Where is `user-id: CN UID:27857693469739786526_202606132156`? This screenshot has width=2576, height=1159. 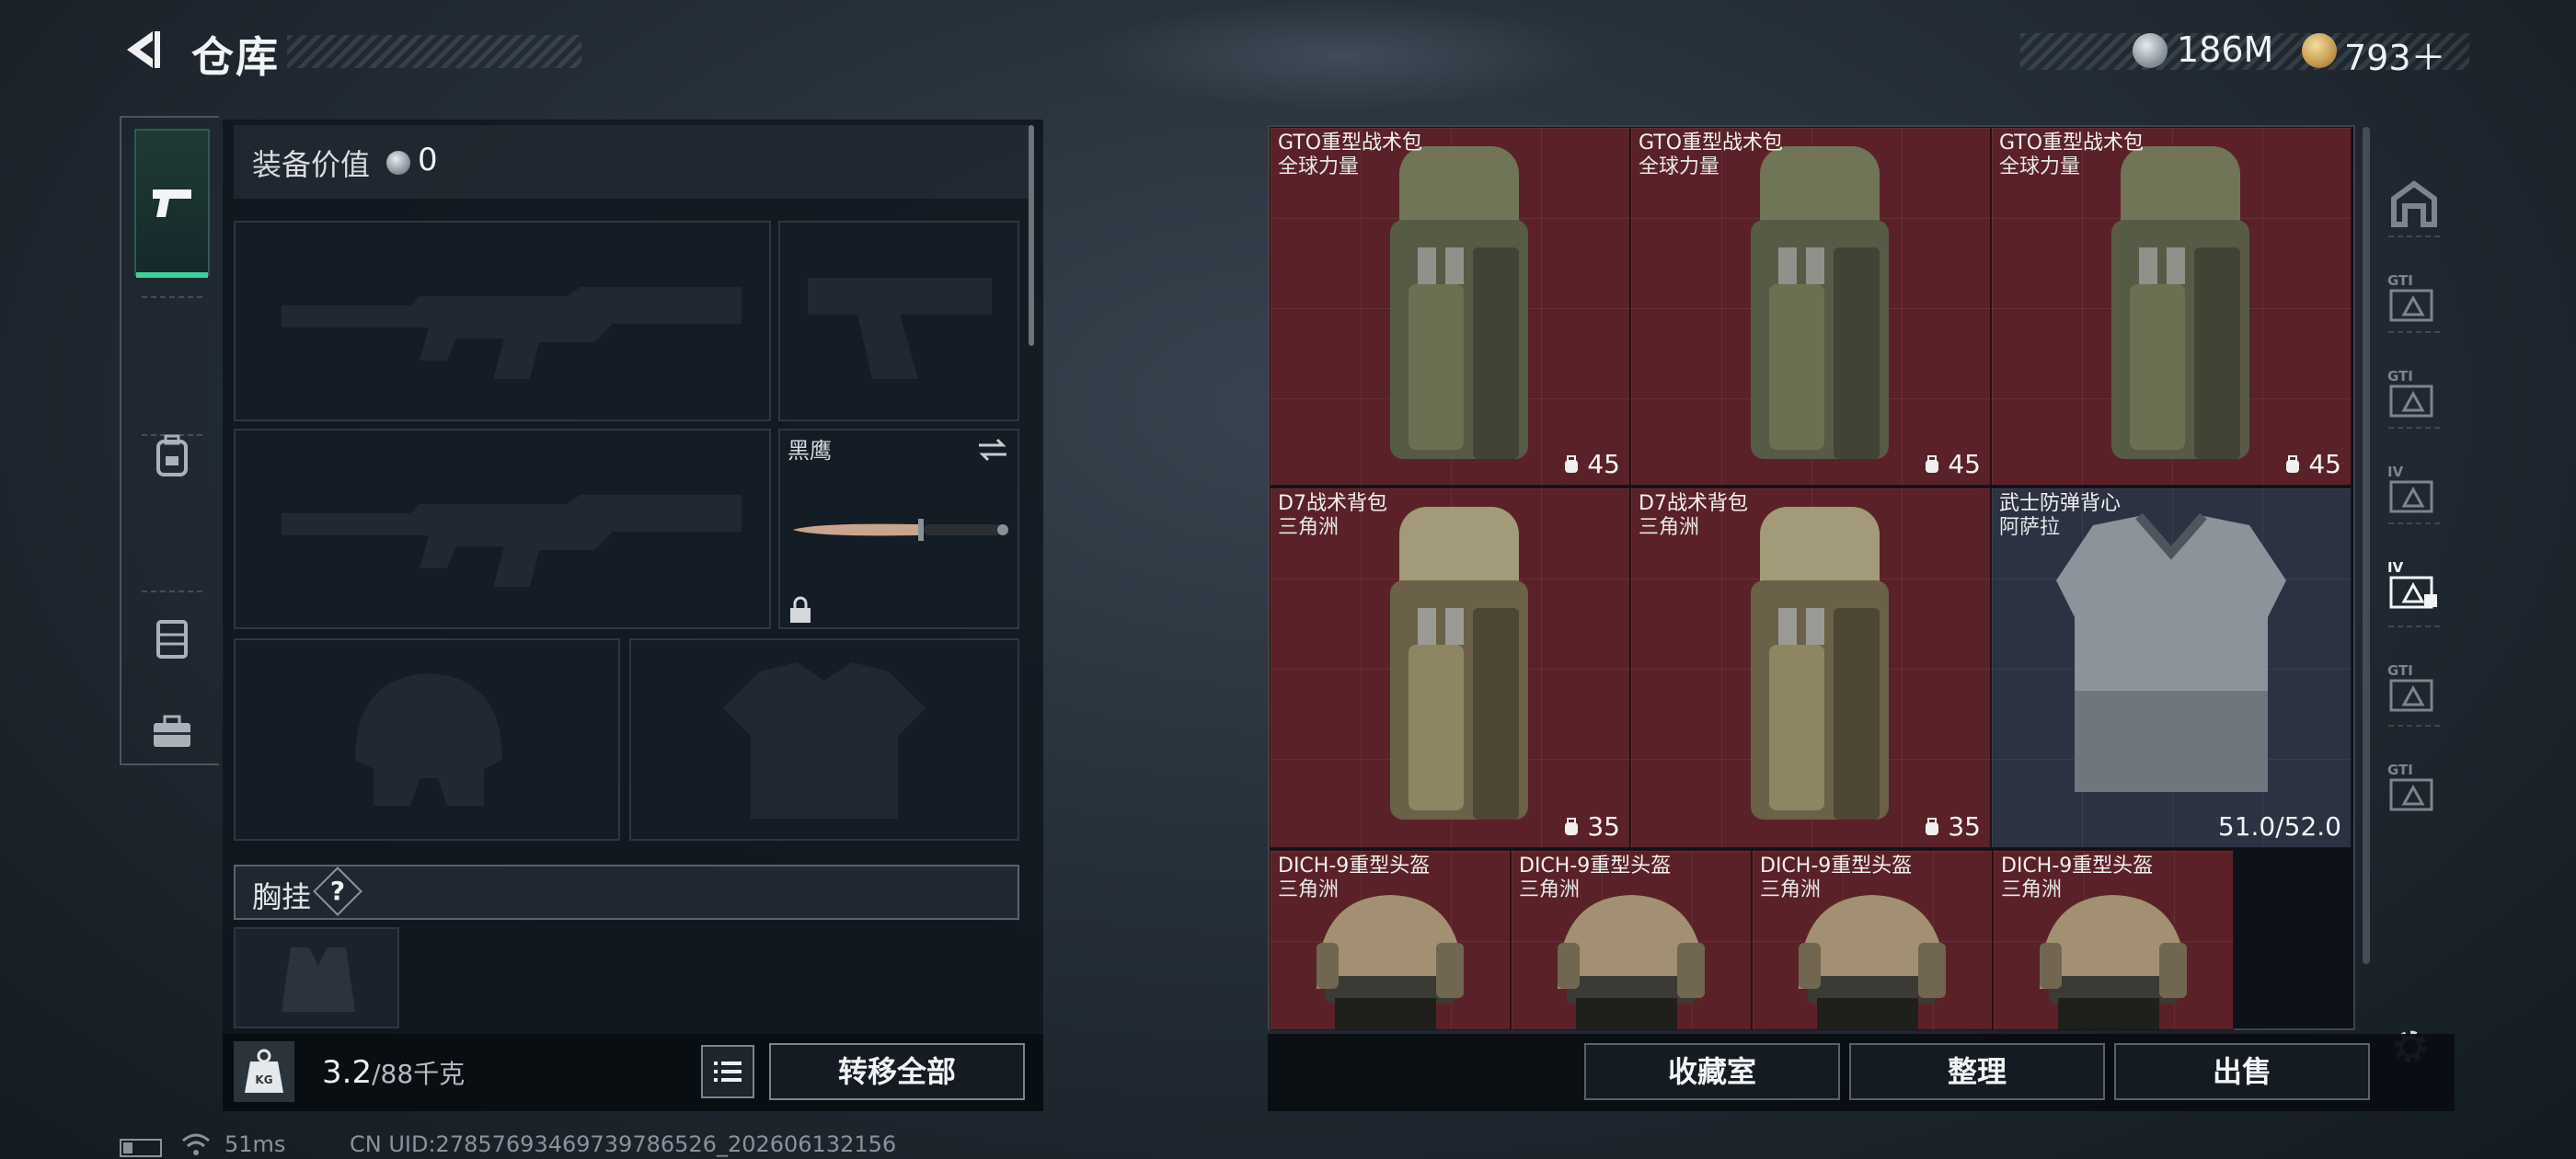 user-id: CN UID:27857693469739786526_202606132156 is located at coordinates (623, 1144).